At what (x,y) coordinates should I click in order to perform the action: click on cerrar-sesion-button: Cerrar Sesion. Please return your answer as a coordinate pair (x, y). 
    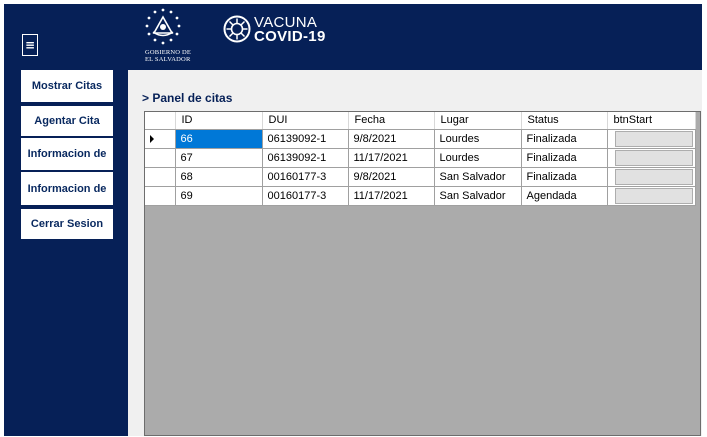
    Looking at the image, I should click on (67, 224).